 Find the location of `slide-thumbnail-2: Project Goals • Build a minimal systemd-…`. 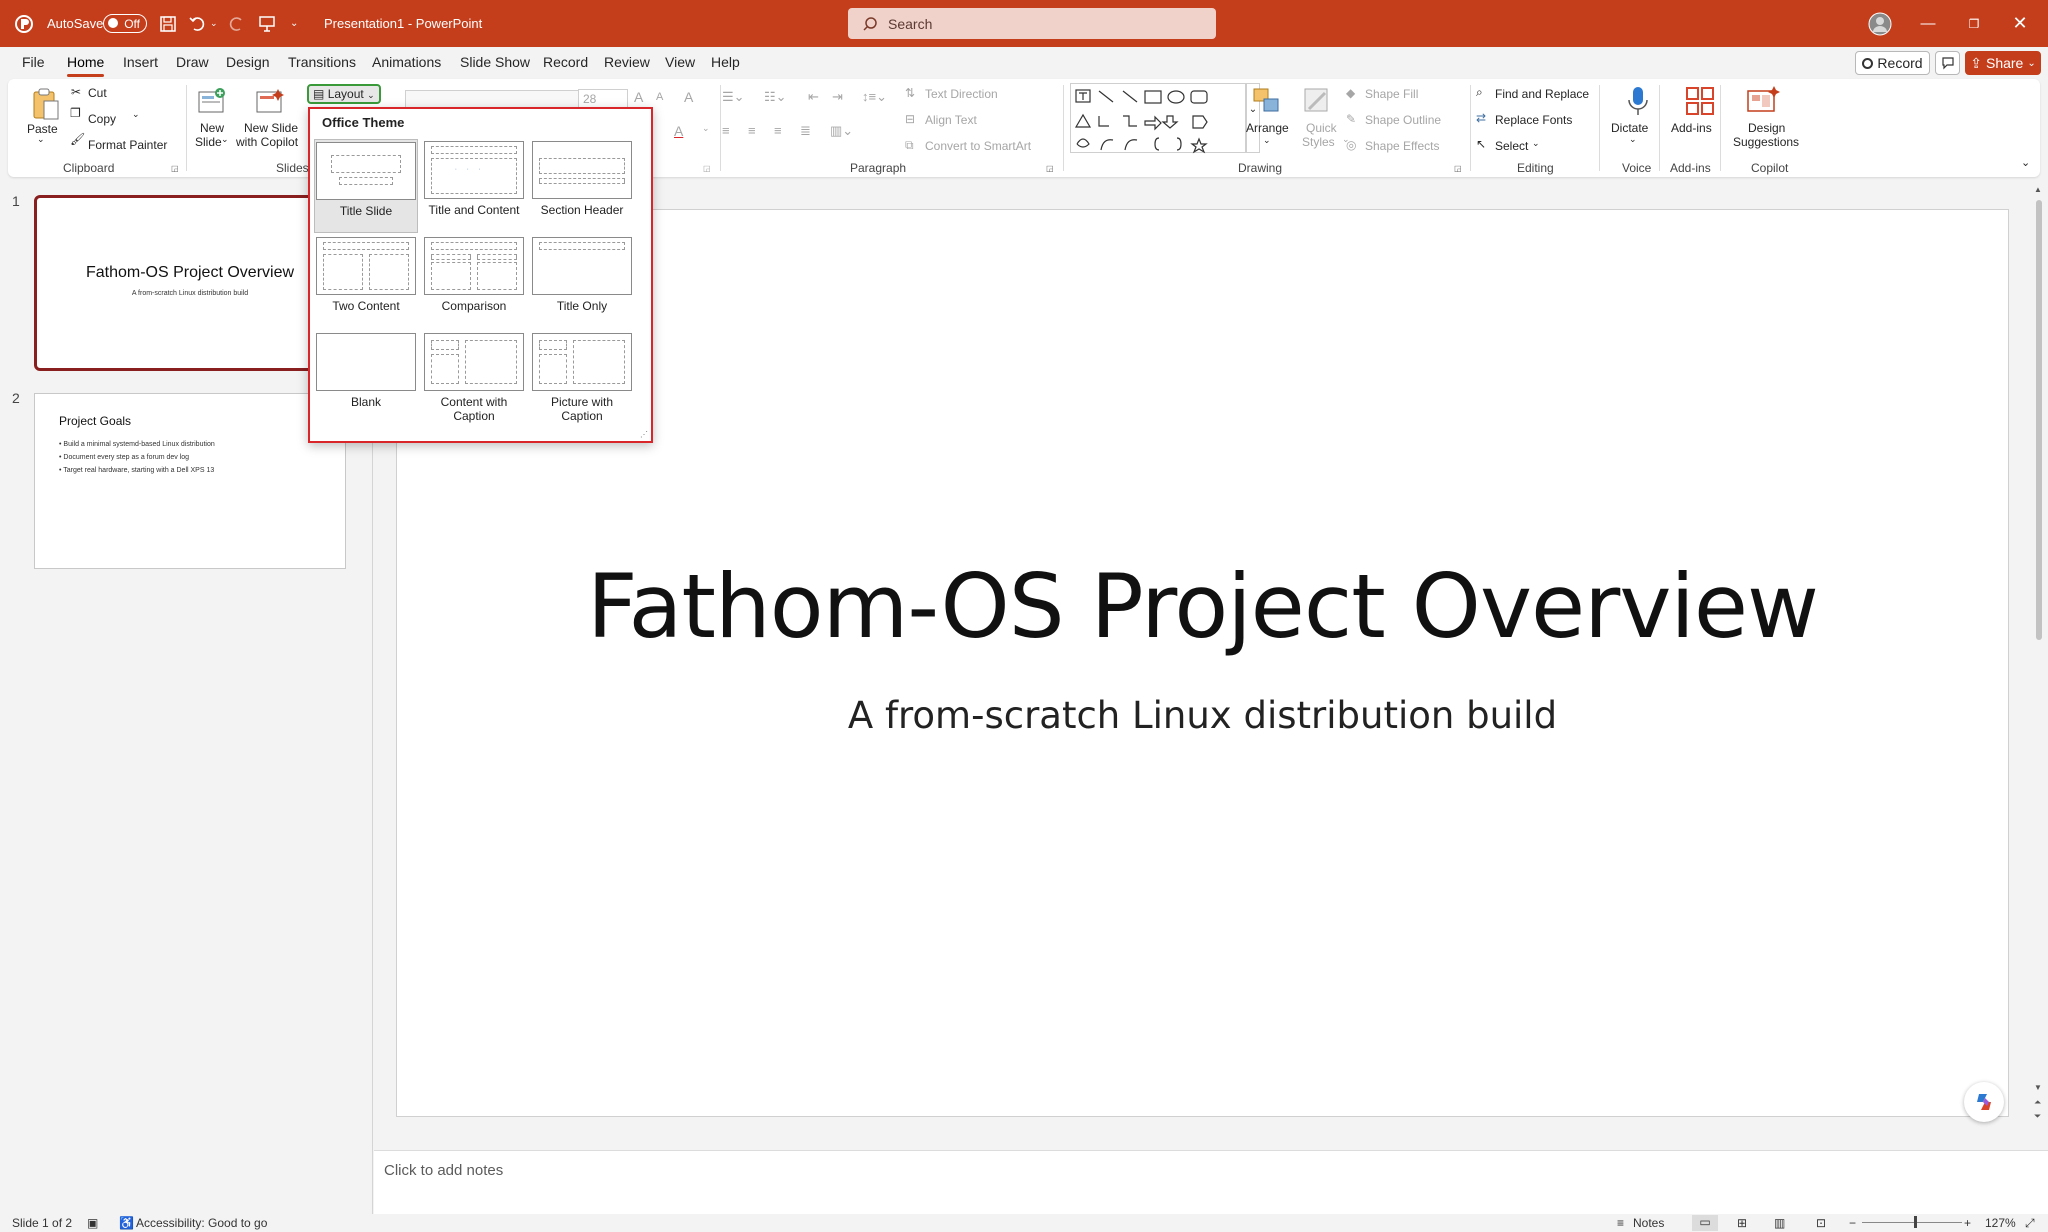

slide-thumbnail-2: Project Goals • Build a minimal systemd-… is located at coordinates (190, 481).